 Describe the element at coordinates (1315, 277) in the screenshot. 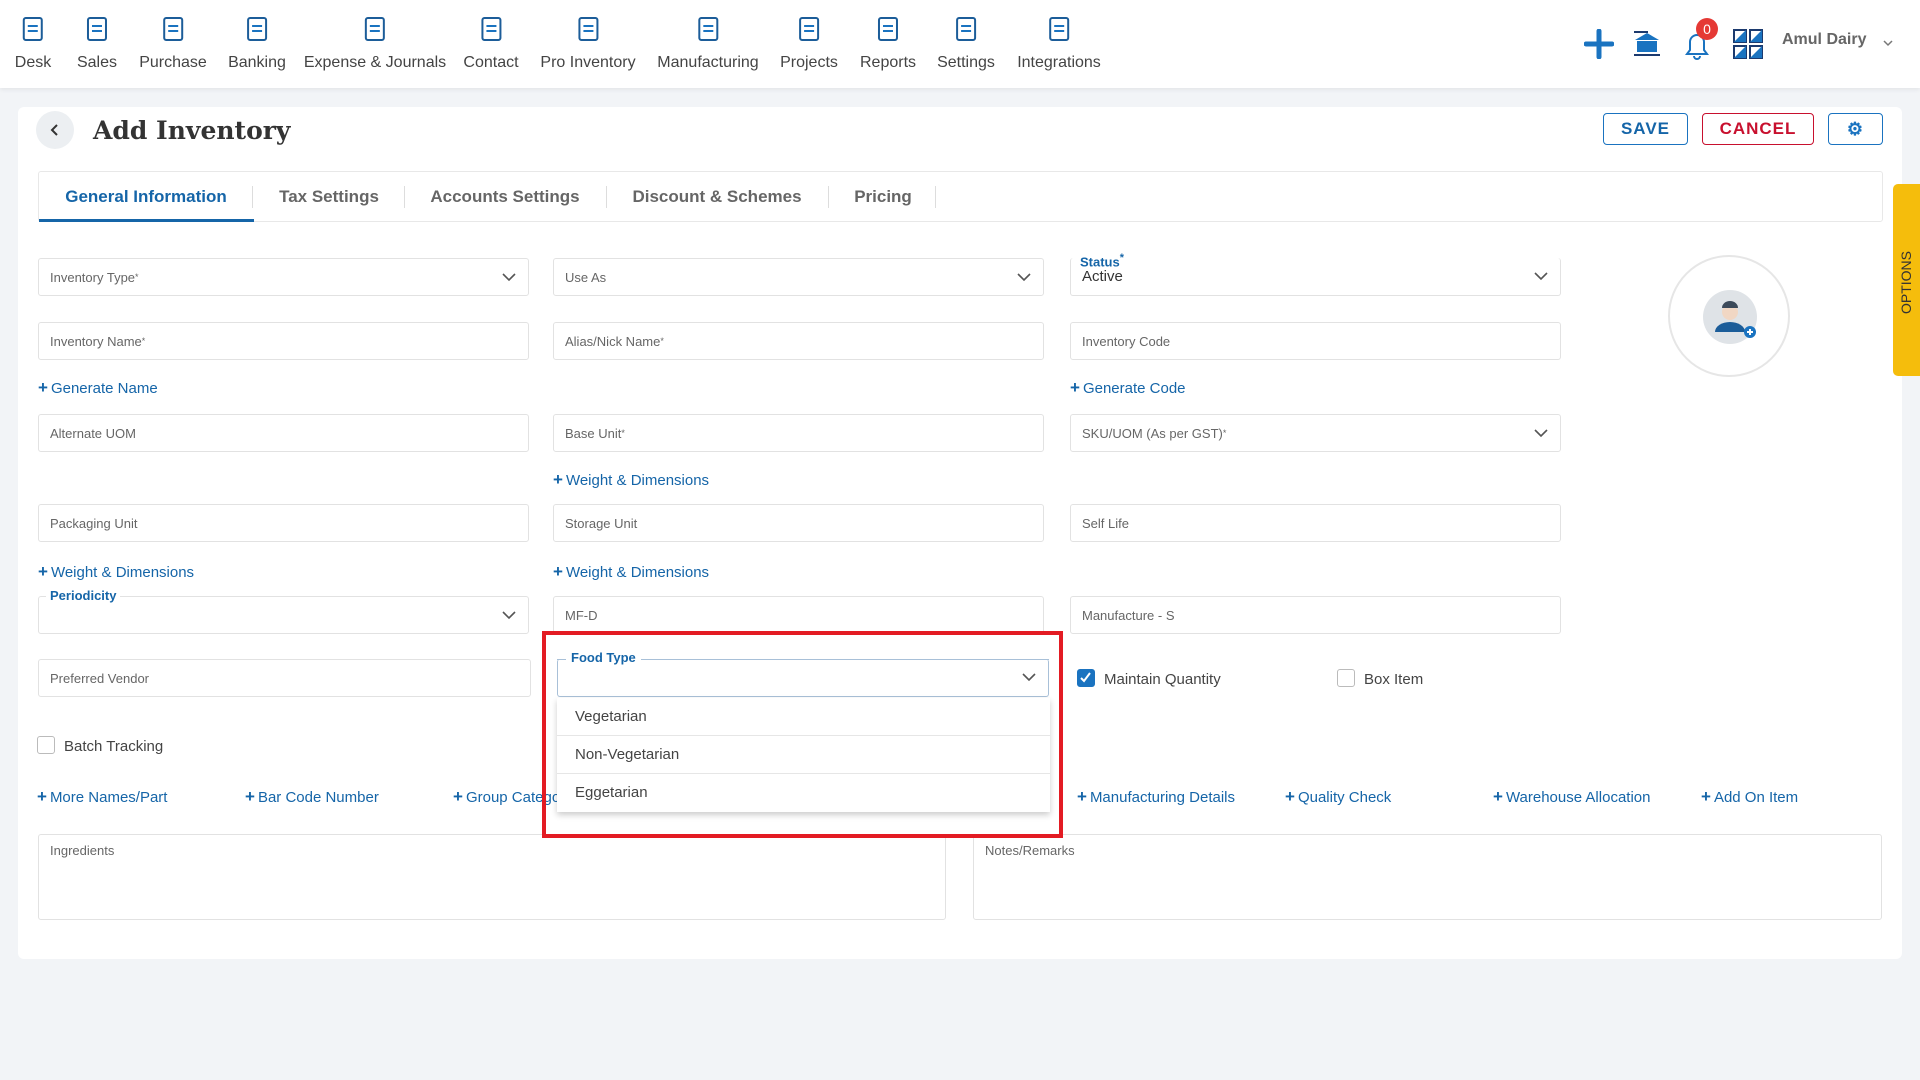

I see `status-select: Active` at that location.